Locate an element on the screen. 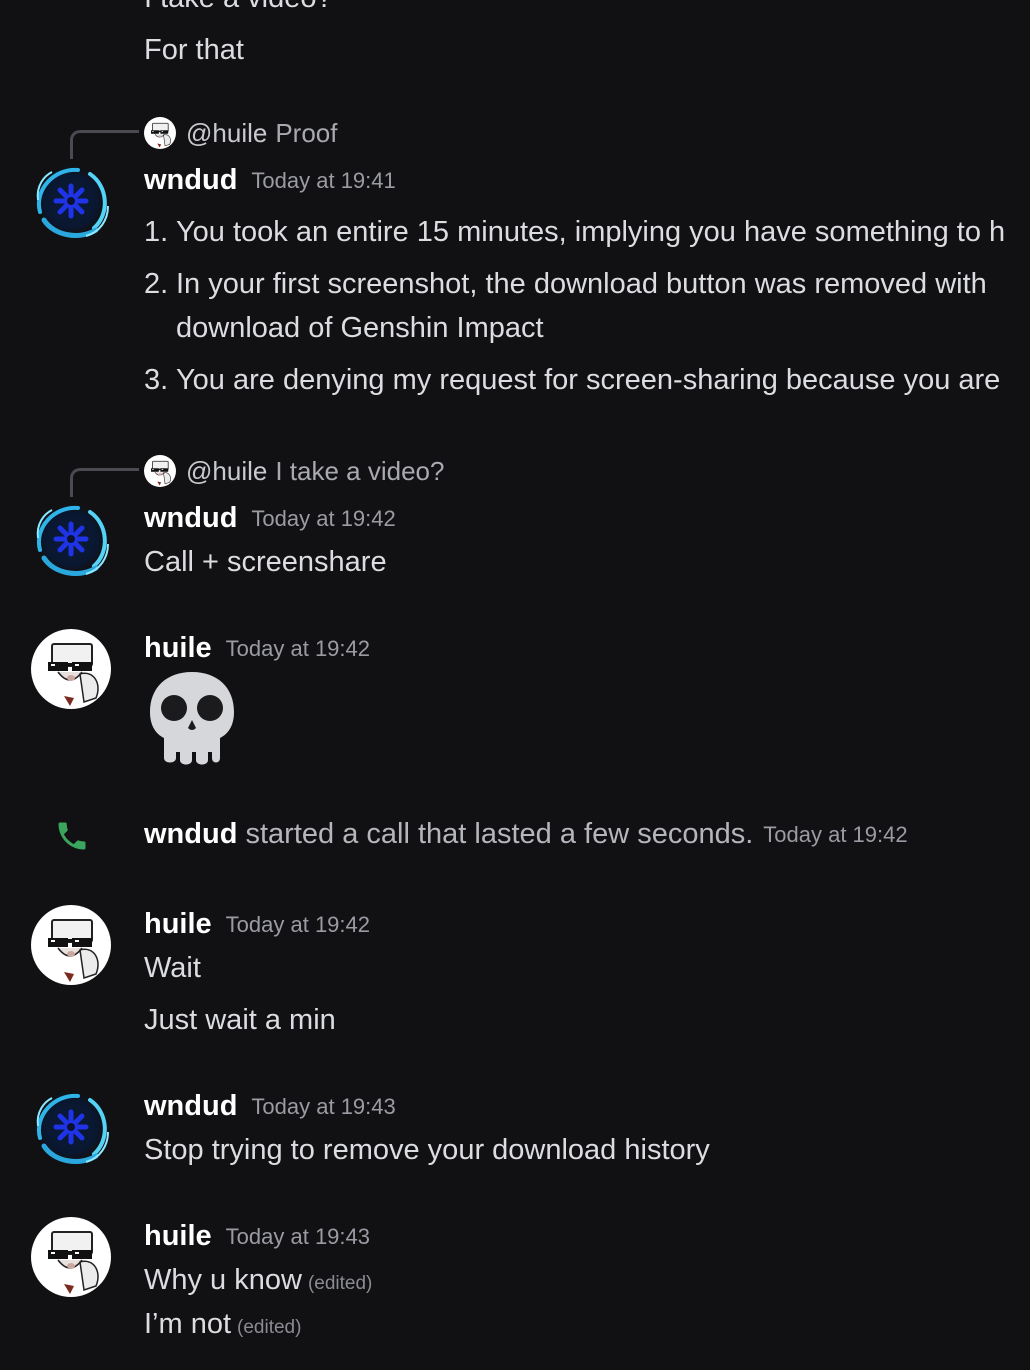  reply-preview: @huile I take a video? is located at coordinates (294, 471).